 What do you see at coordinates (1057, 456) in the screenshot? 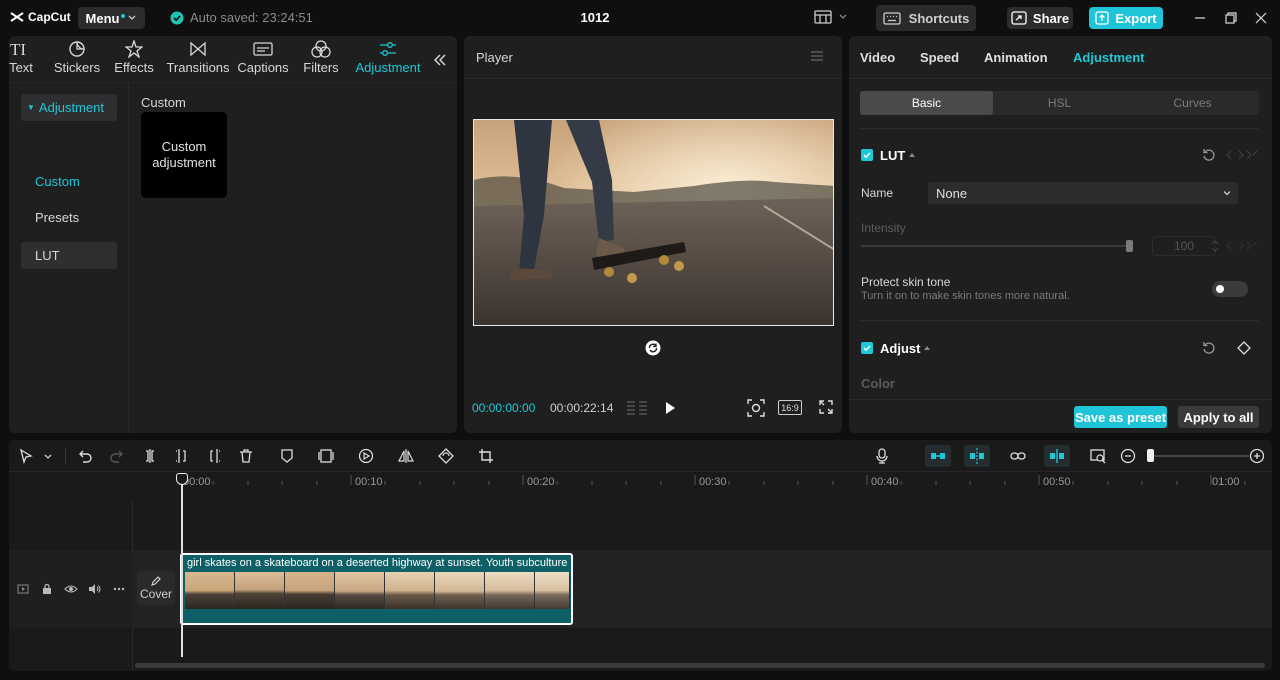
I see `preview-axis-button` at bounding box center [1057, 456].